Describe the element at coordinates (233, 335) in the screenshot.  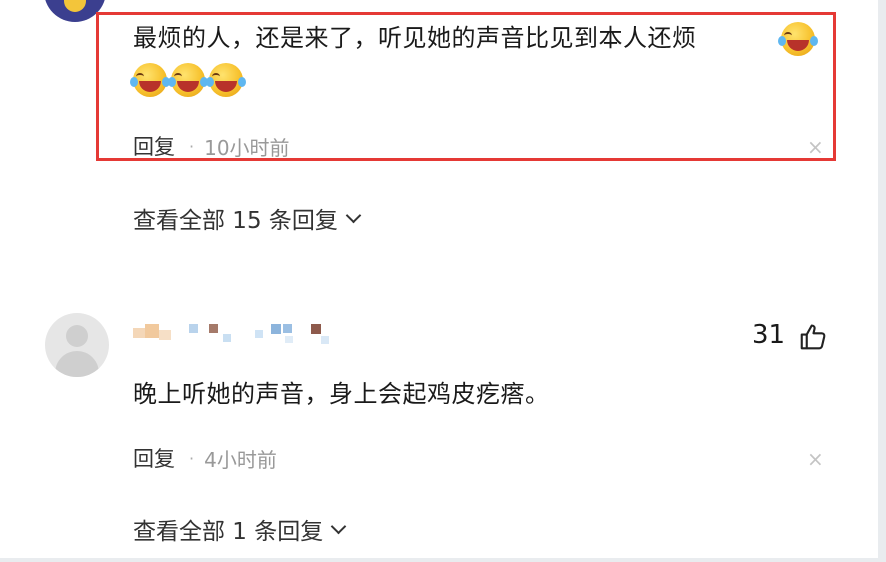
I see `username-blurred` at that location.